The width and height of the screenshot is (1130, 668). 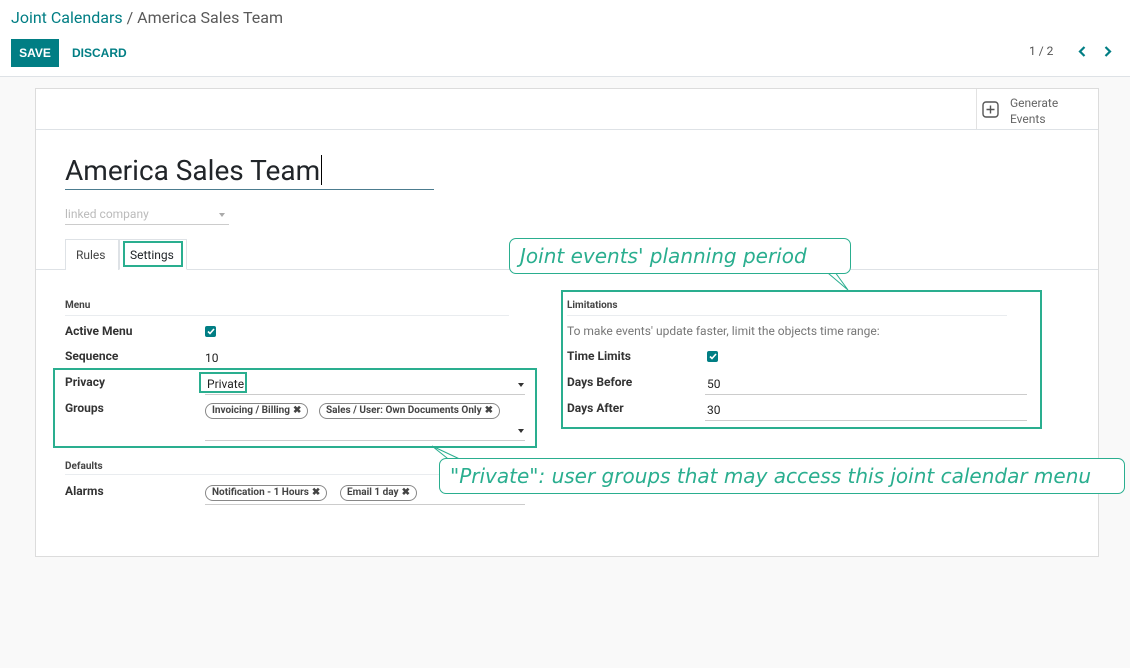 I want to click on privacy-dropdown-arrow-icon, so click(x=521, y=385).